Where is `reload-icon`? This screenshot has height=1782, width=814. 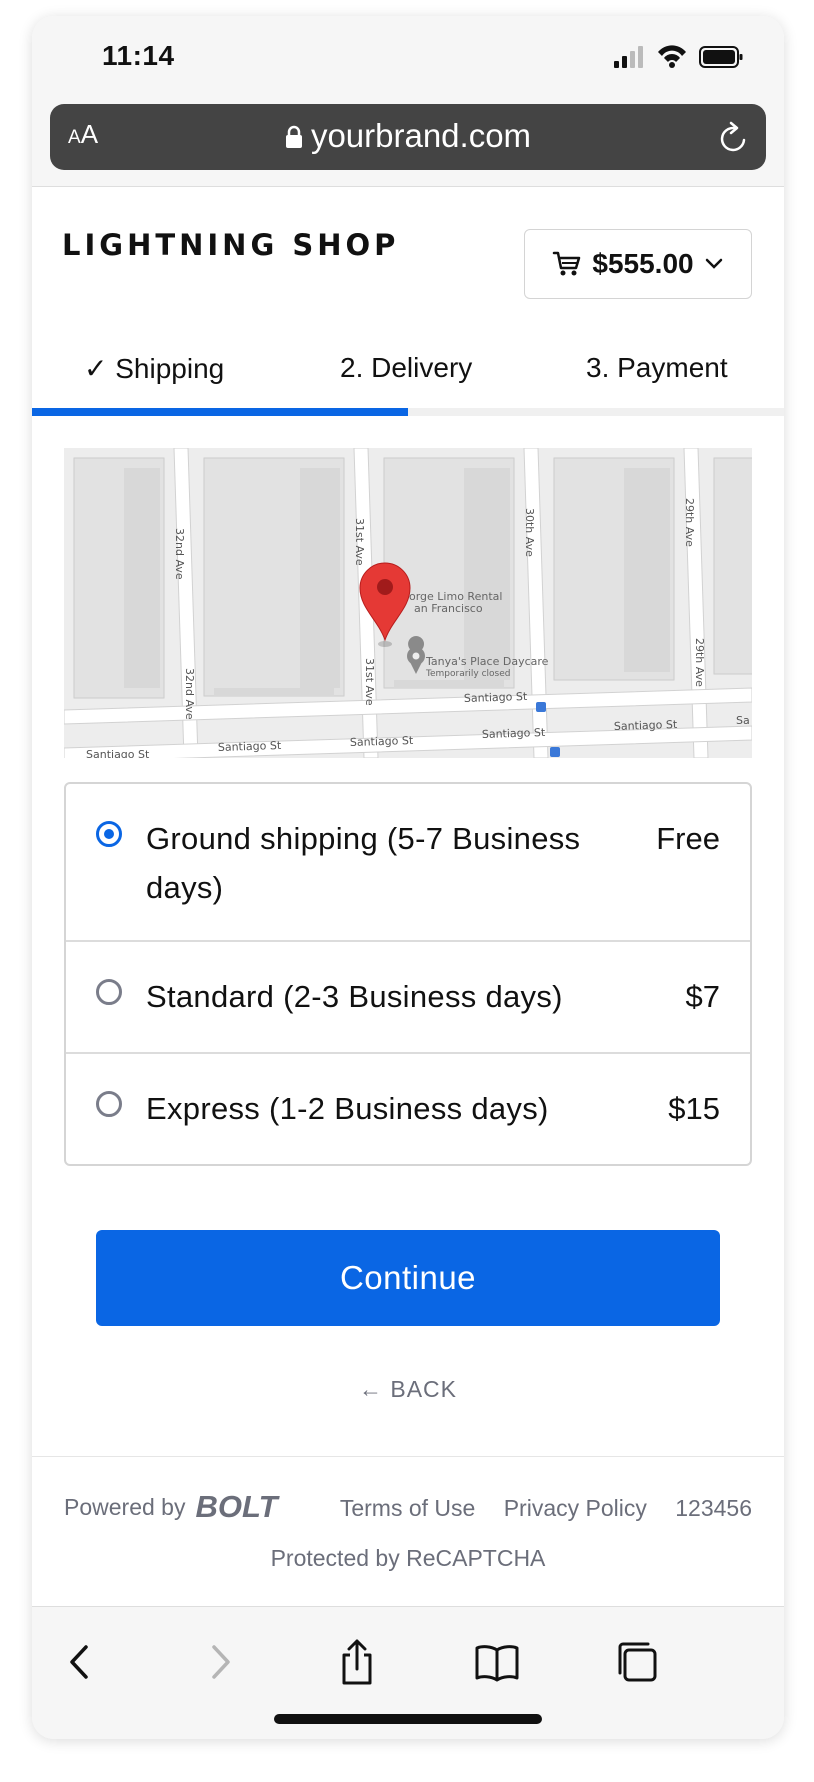
reload-icon is located at coordinates (734, 137).